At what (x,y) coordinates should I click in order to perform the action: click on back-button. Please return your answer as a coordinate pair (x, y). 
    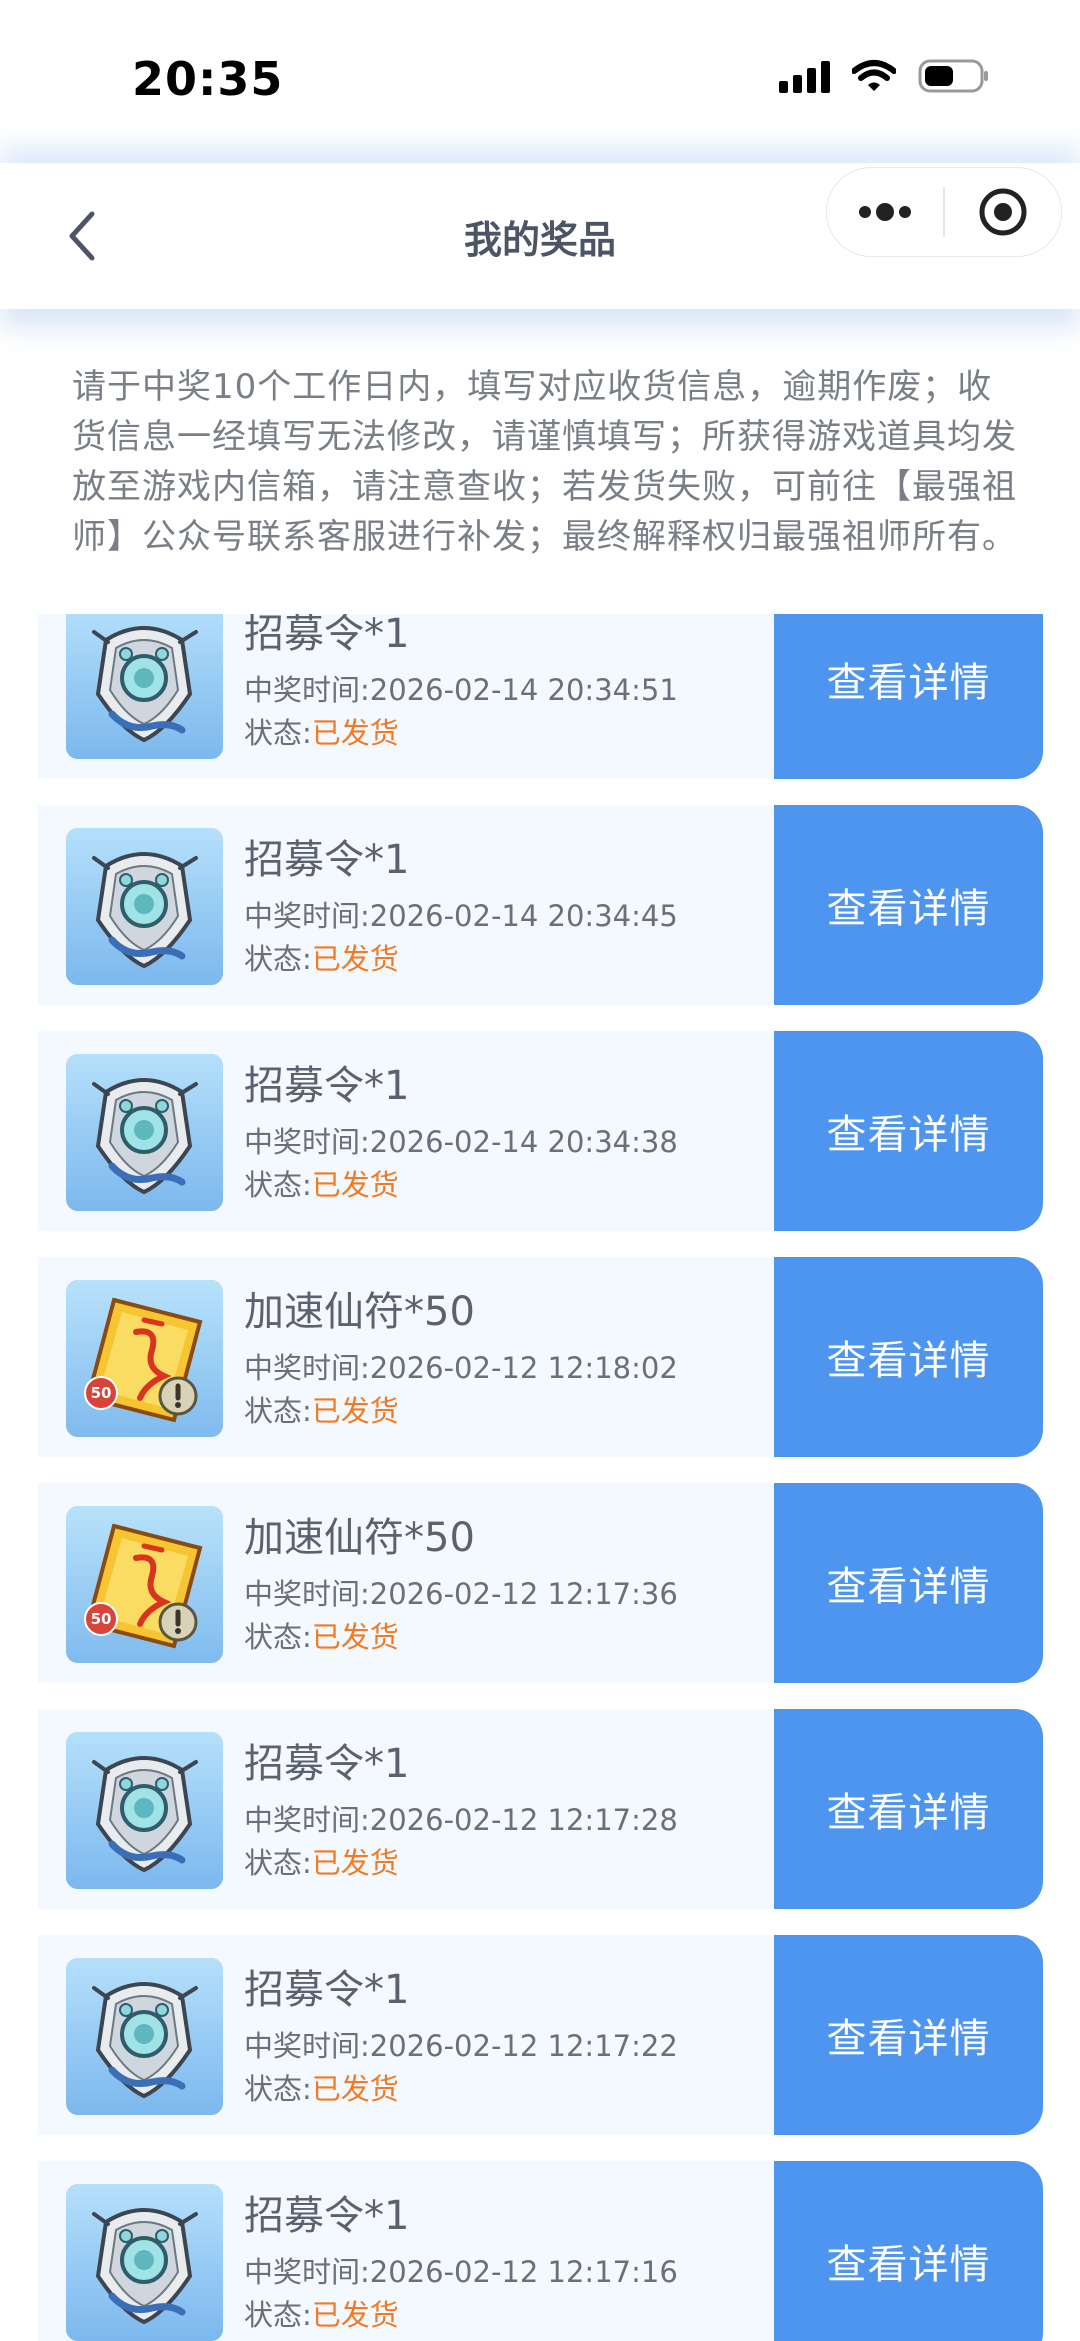
    Looking at the image, I should click on (82, 236).